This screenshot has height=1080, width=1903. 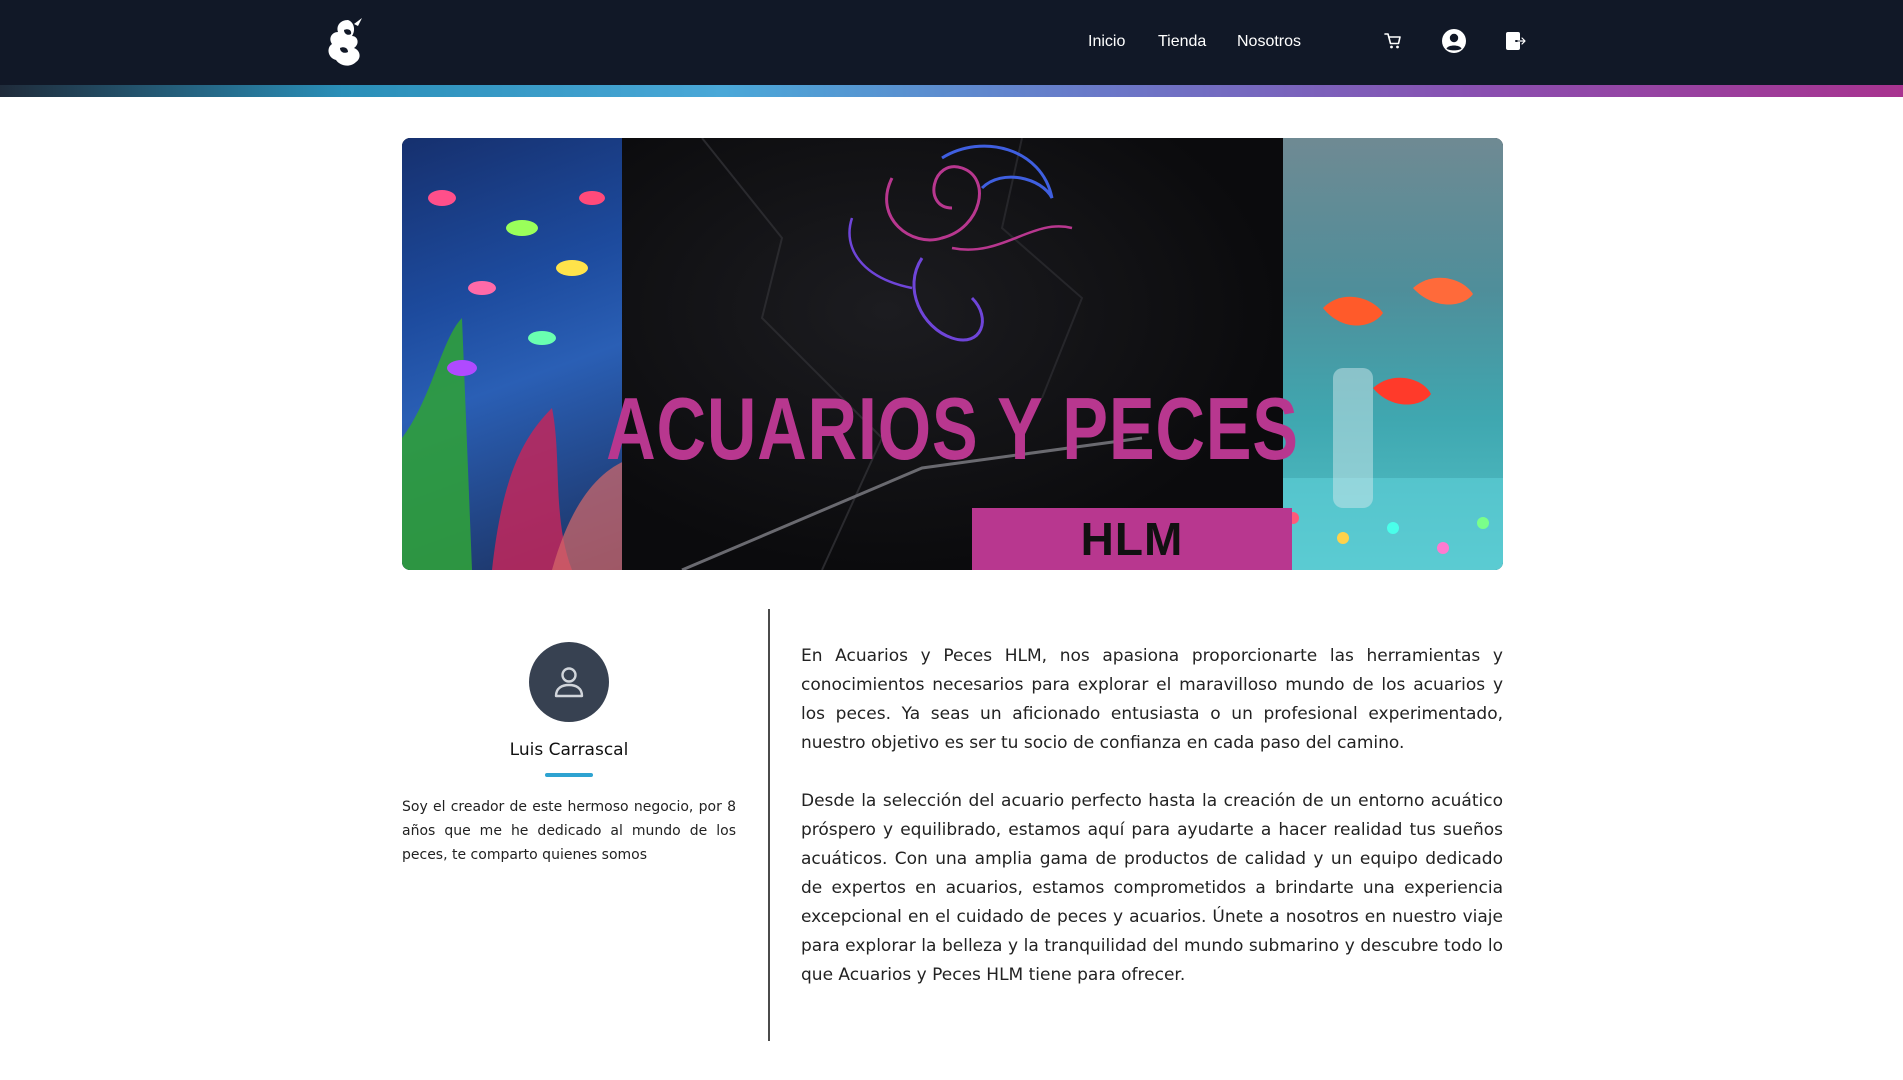 I want to click on vertical-divider, so click(x=769, y=825).